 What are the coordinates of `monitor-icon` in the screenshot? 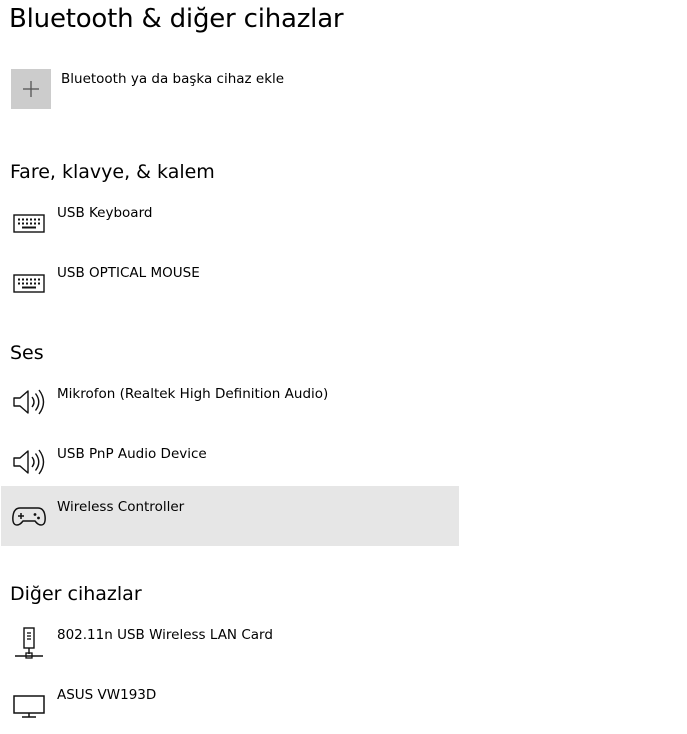 It's located at (29, 706).